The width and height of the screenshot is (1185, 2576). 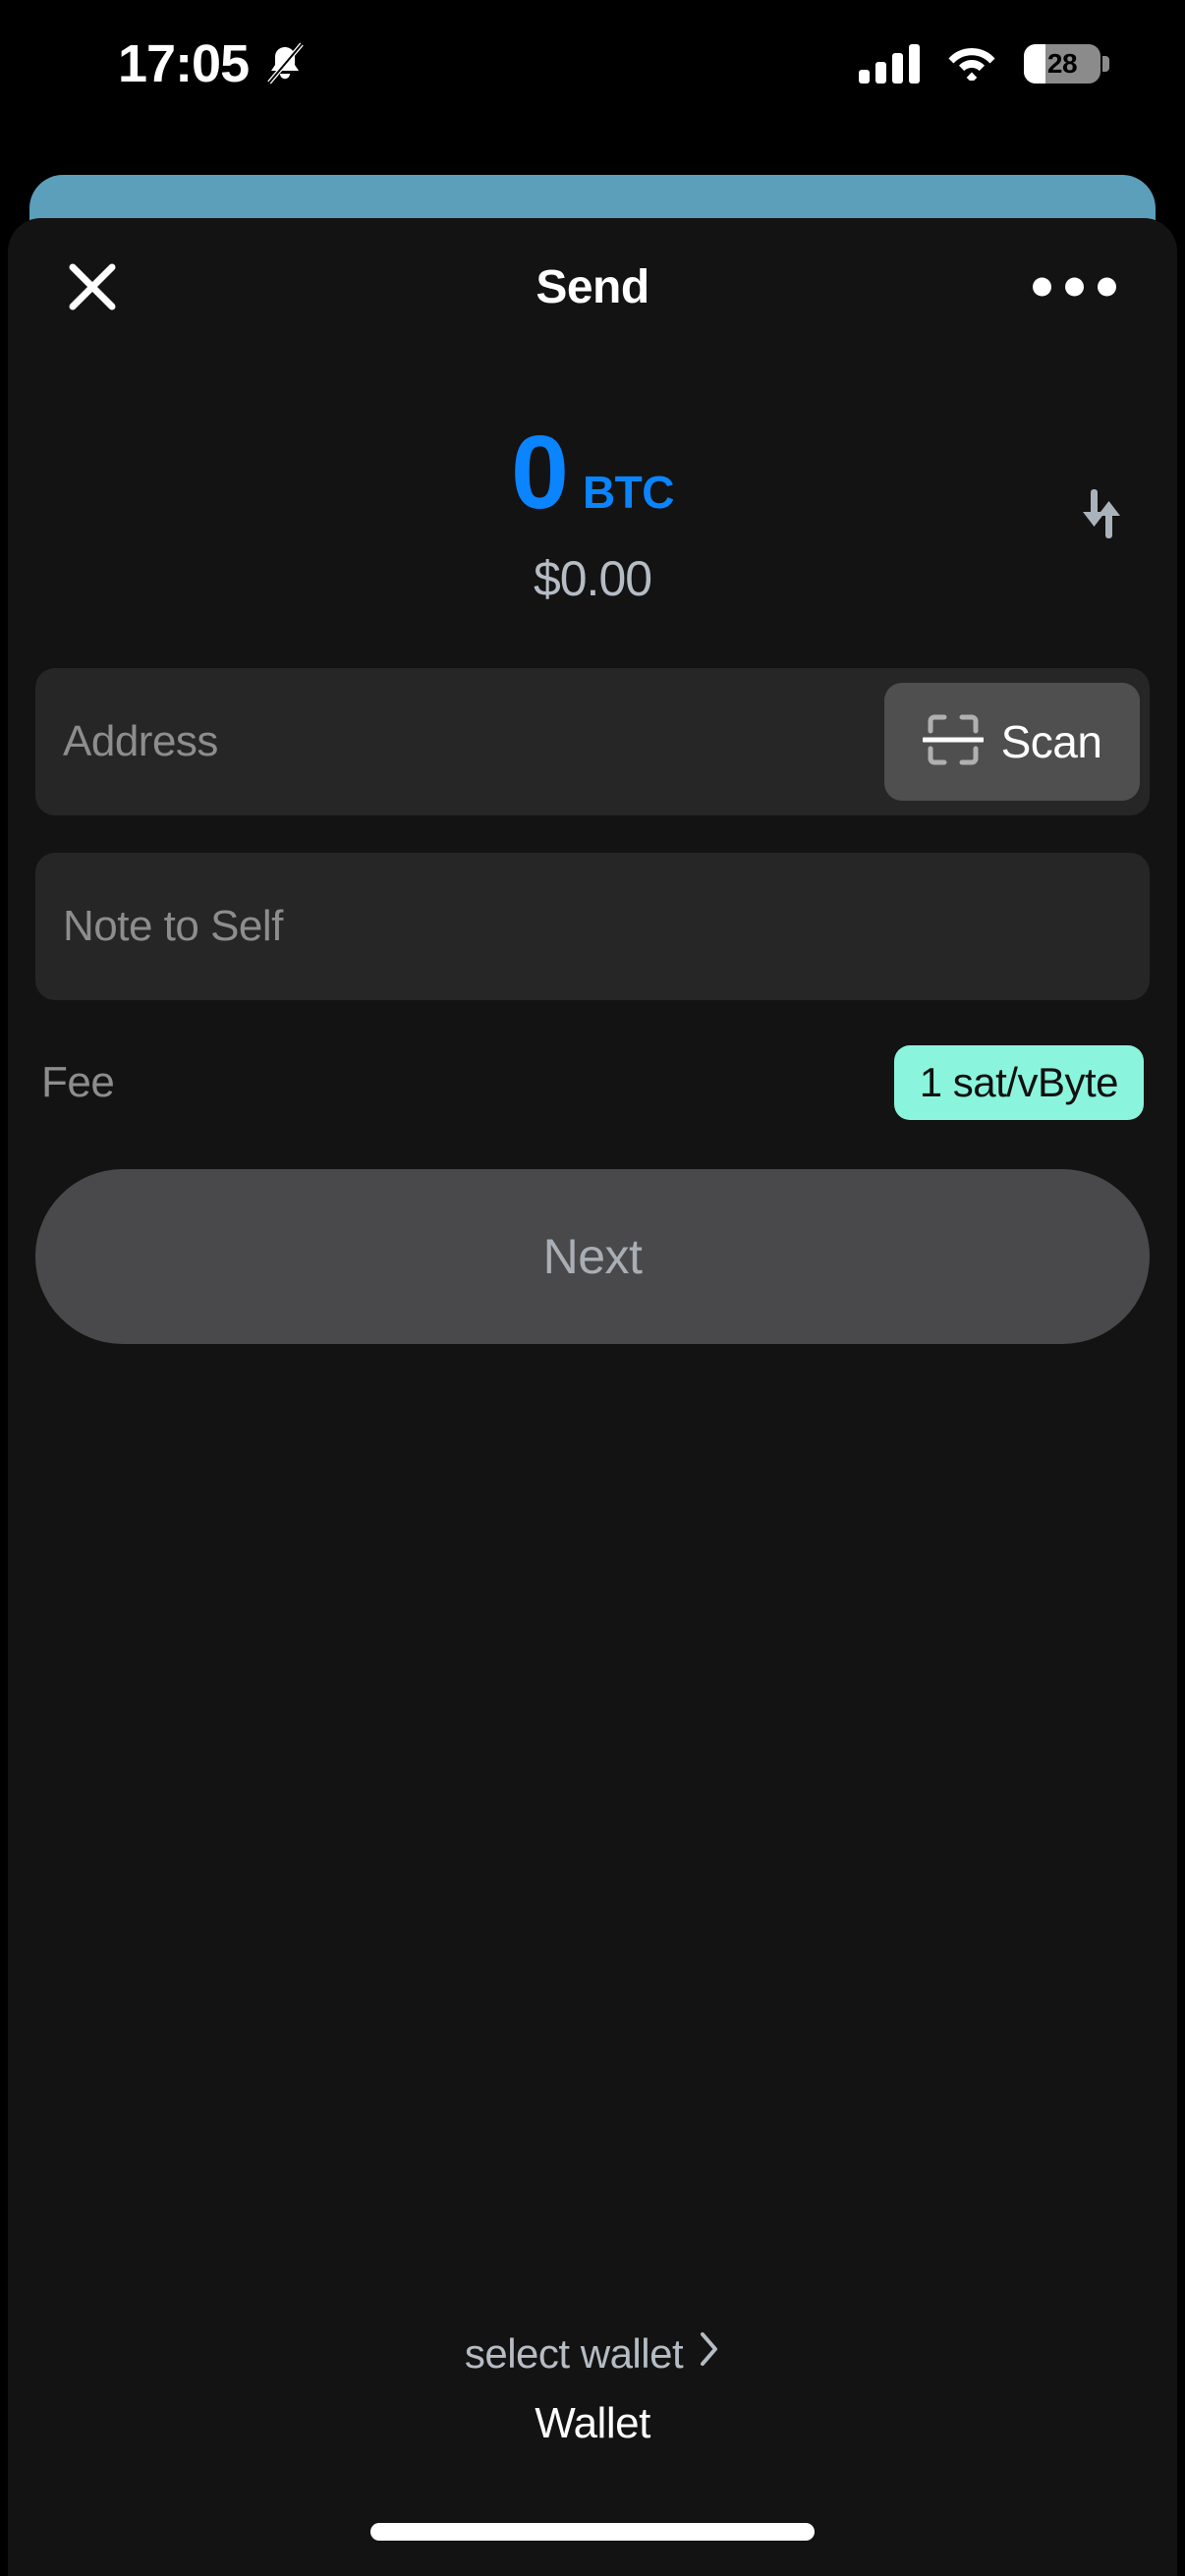 What do you see at coordinates (972, 64) in the screenshot?
I see `wifi-icon` at bounding box center [972, 64].